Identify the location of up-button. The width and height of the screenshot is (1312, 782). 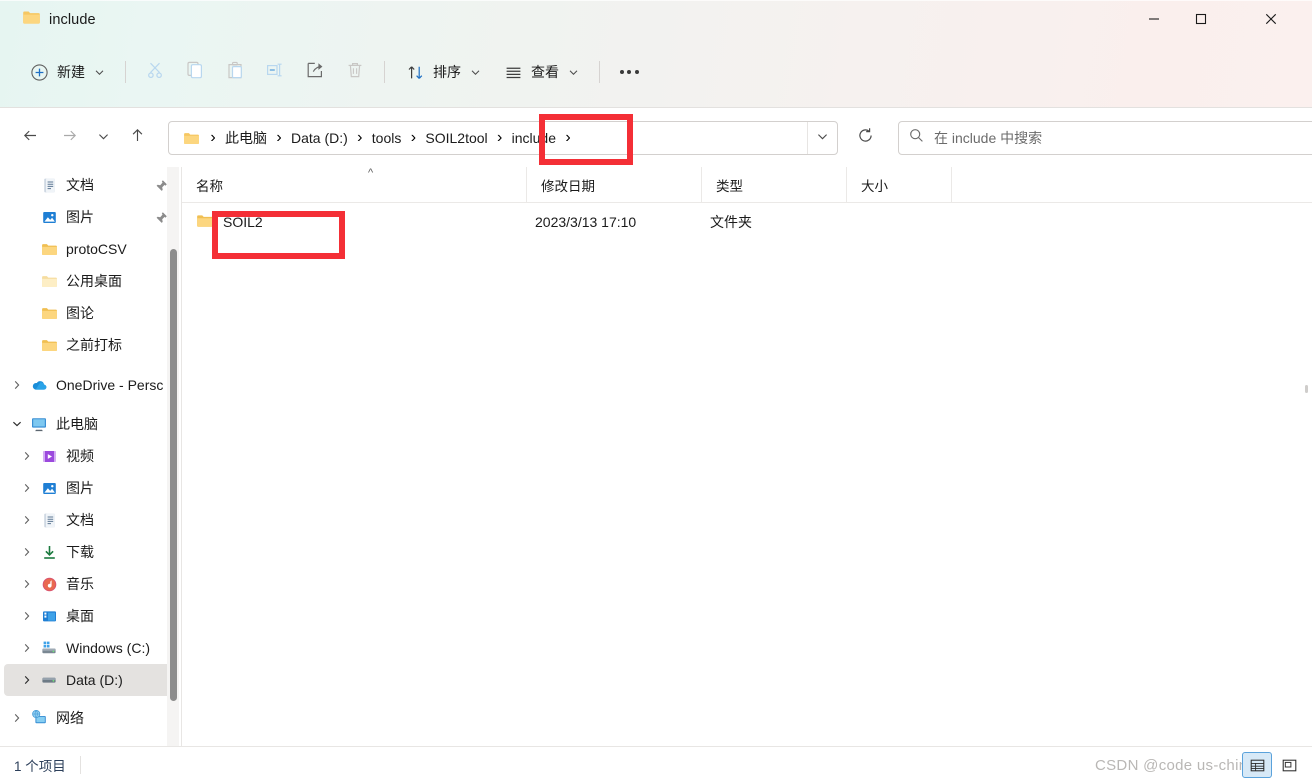
(137, 138).